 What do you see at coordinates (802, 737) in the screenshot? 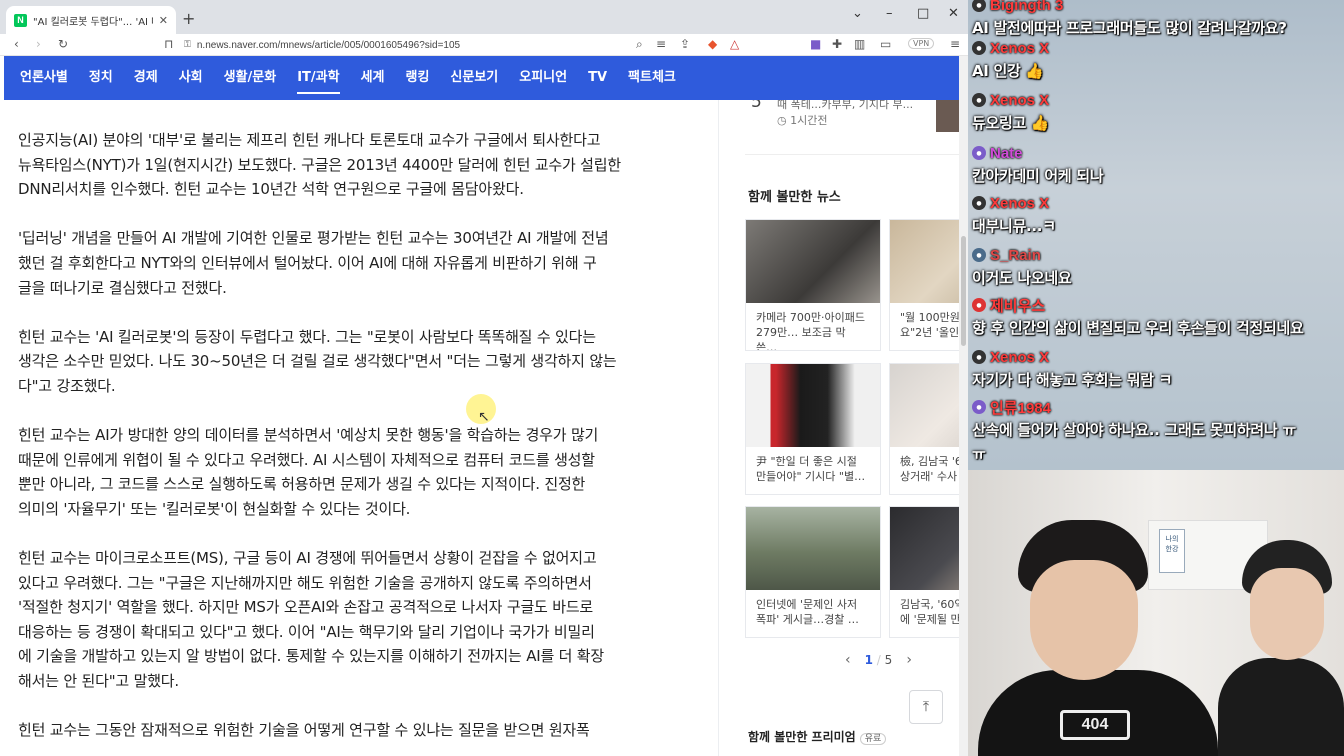
I see `premium-title-text: 함께 볼만한 프리미엄` at bounding box center [802, 737].